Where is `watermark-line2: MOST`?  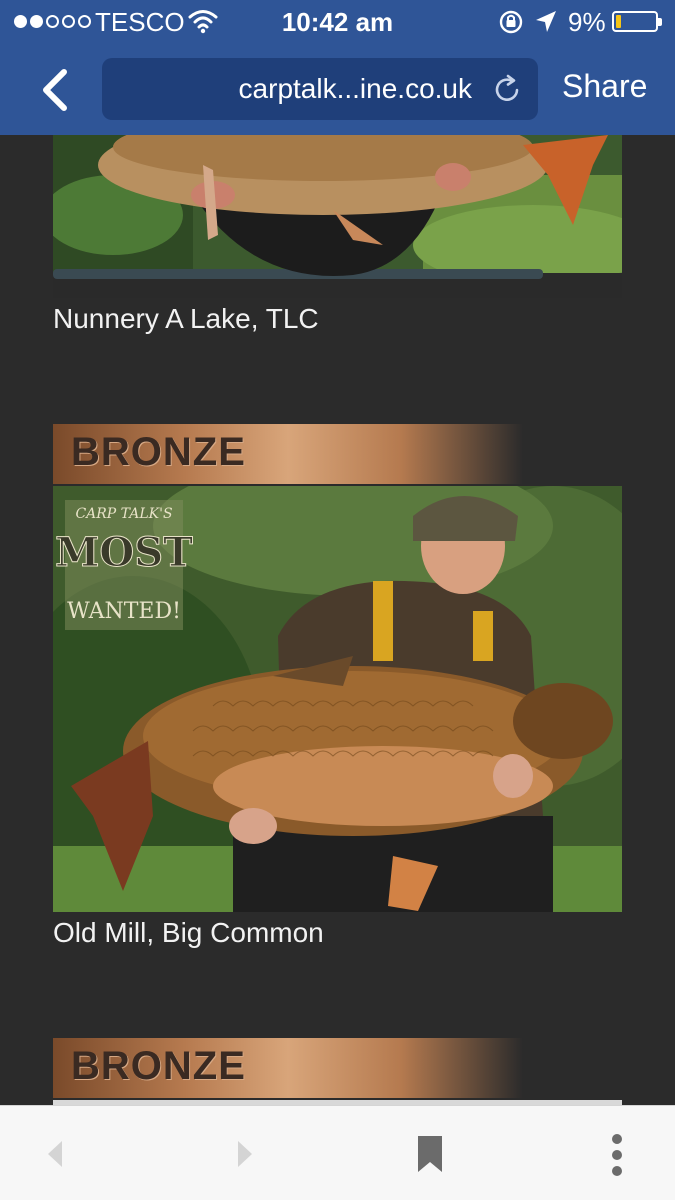
watermark-line2: MOST is located at coordinates (124, 552).